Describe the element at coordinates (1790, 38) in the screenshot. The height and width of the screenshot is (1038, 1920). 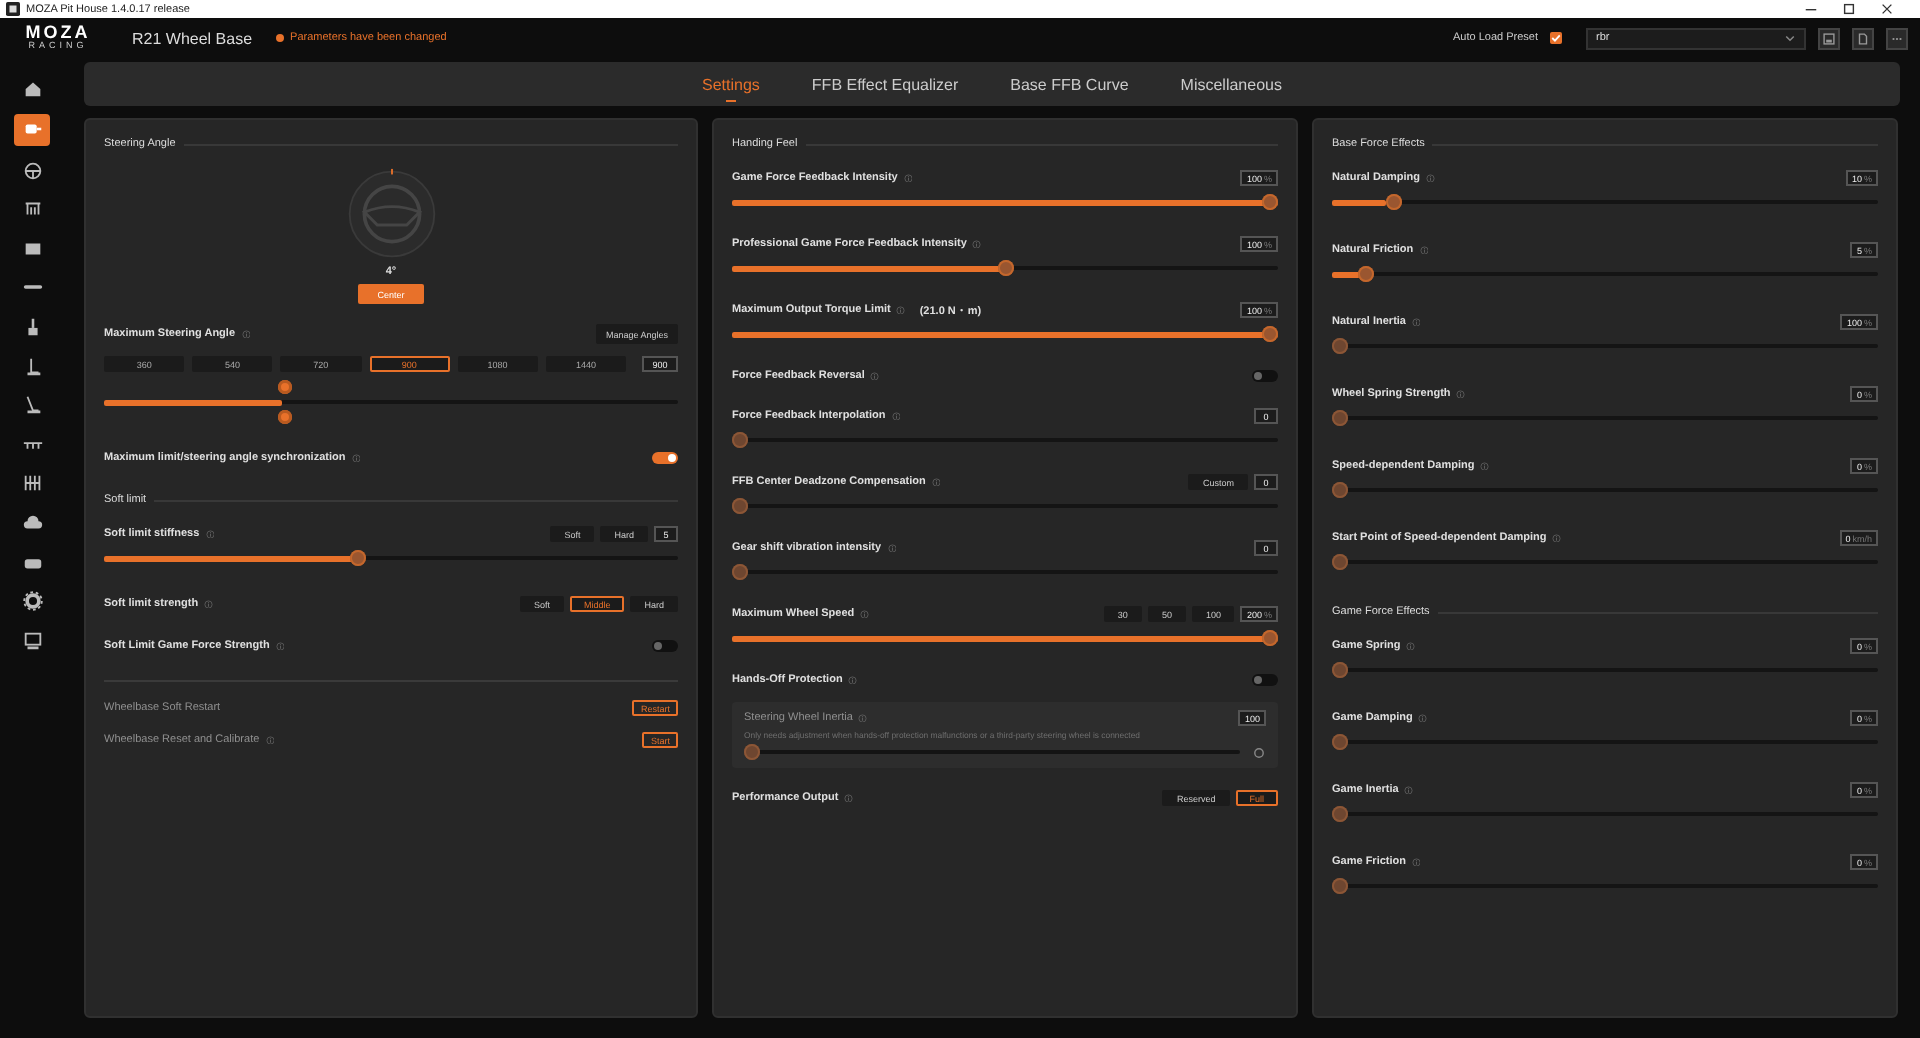
I see `caret-icon` at that location.